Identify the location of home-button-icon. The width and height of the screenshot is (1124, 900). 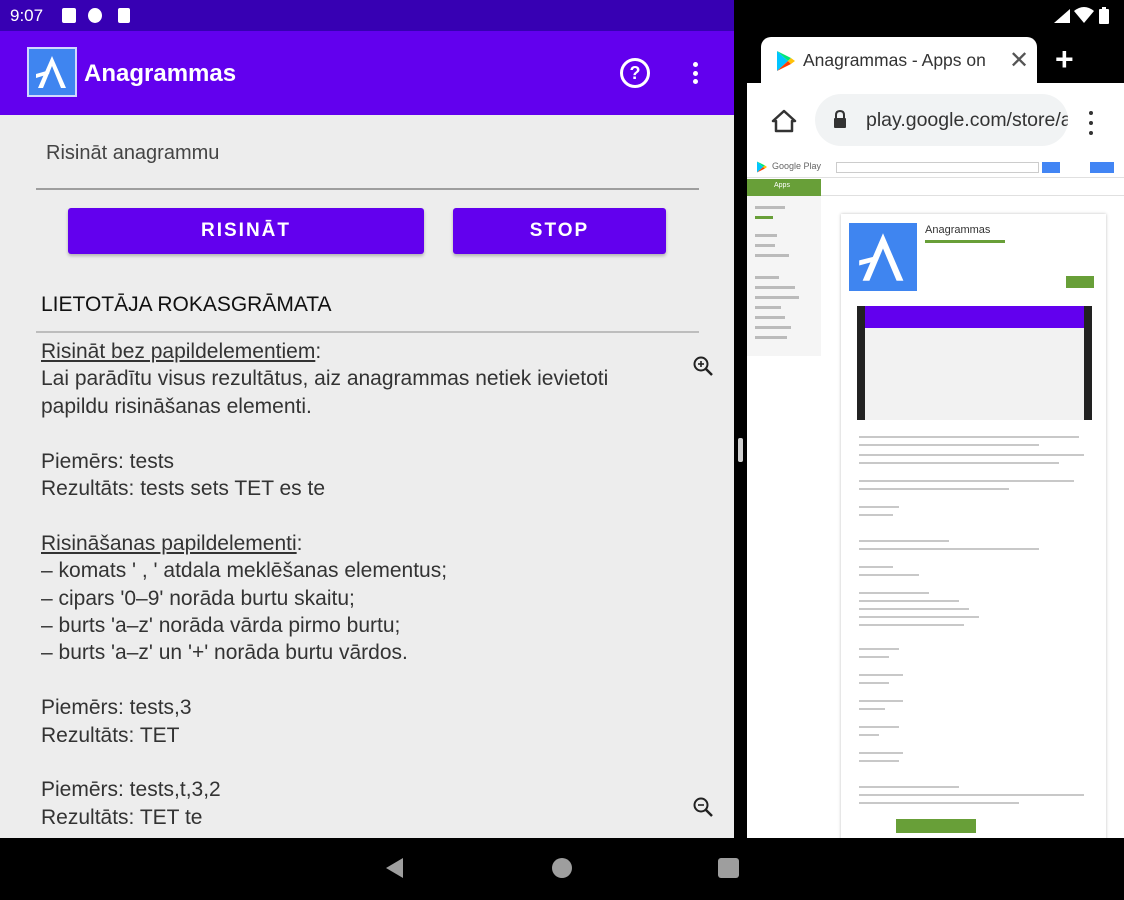
(562, 868).